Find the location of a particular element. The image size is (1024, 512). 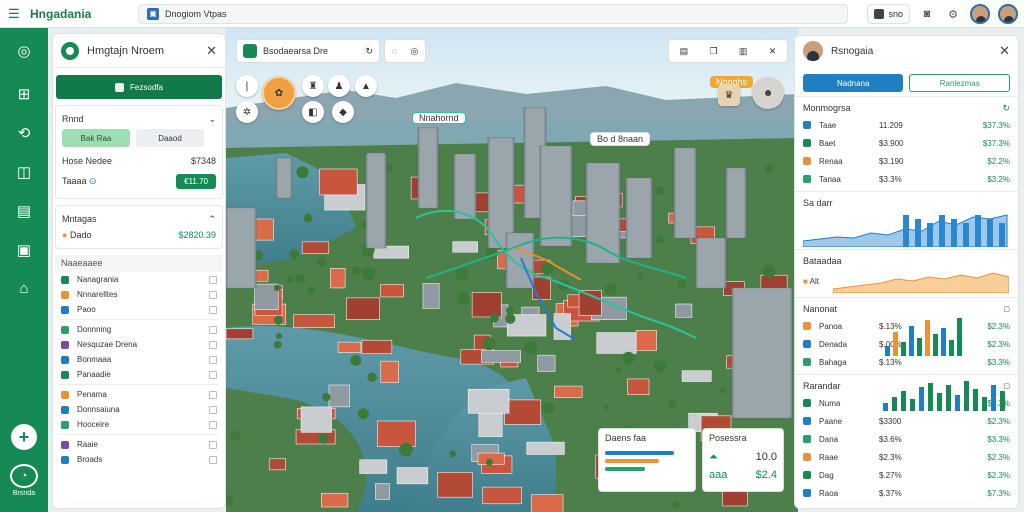

map-close-icon: ✕ is located at coordinates (773, 51).